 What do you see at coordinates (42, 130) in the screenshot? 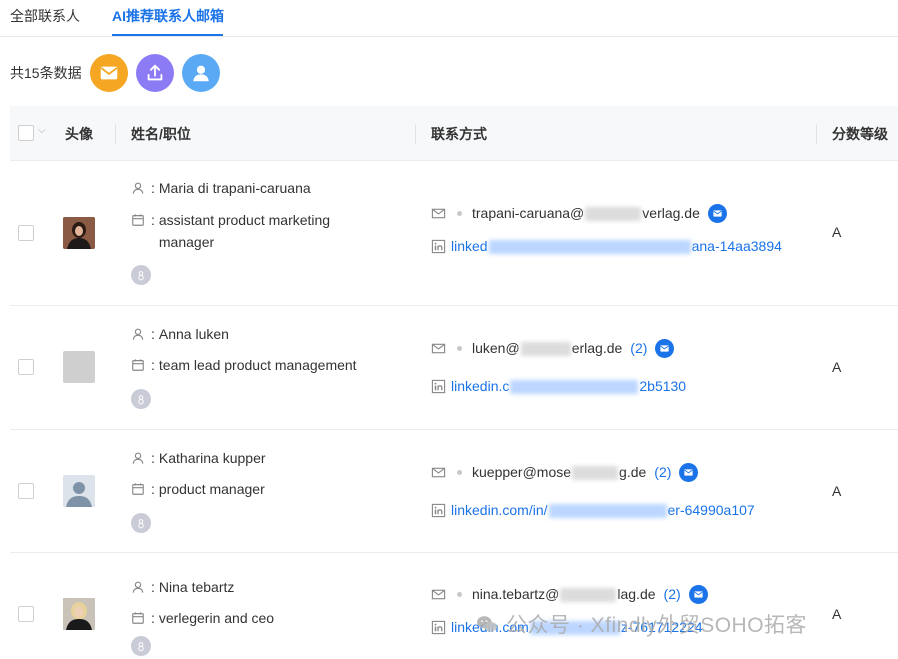
I see `chevron-down-icon: ⌵` at bounding box center [42, 130].